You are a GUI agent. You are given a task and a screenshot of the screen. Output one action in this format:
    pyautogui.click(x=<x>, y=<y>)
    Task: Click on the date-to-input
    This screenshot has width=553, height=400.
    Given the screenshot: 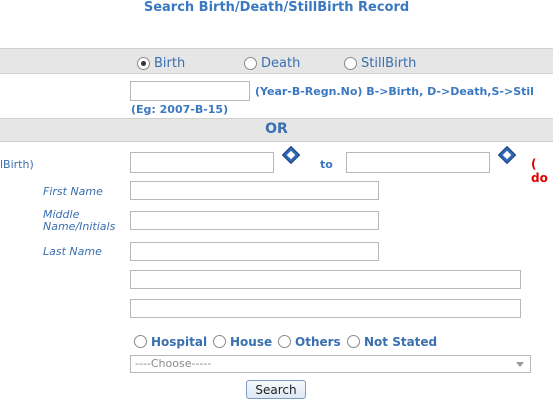 What is the action you would take?
    pyautogui.click(x=418, y=162)
    